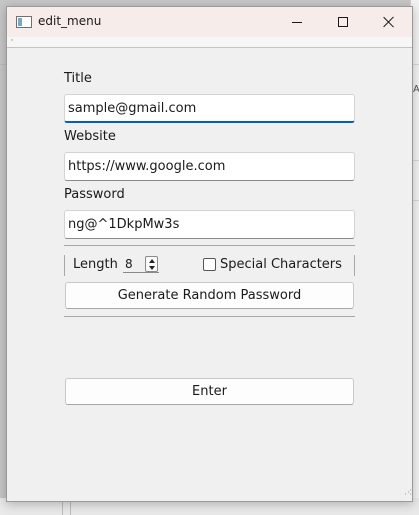 Image resolution: width=419 pixels, height=515 pixels. What do you see at coordinates (209, 108) in the screenshot?
I see `title-input` at bounding box center [209, 108].